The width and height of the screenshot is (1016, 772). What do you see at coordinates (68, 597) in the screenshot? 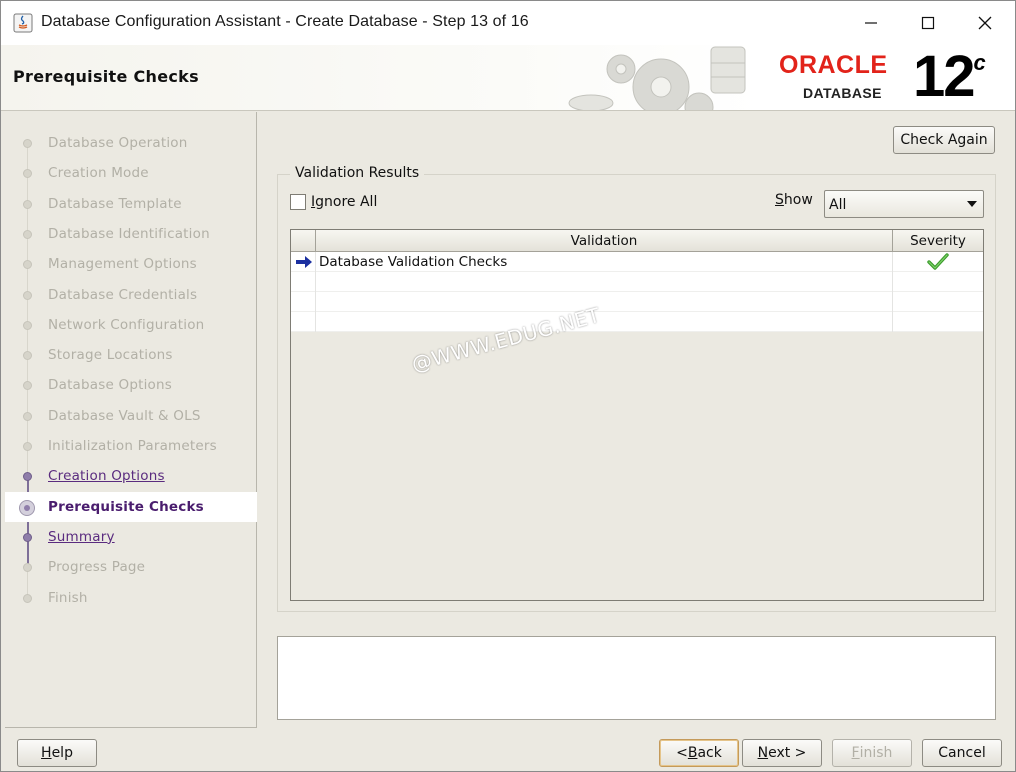
I see `nav-item-label: Finish` at bounding box center [68, 597].